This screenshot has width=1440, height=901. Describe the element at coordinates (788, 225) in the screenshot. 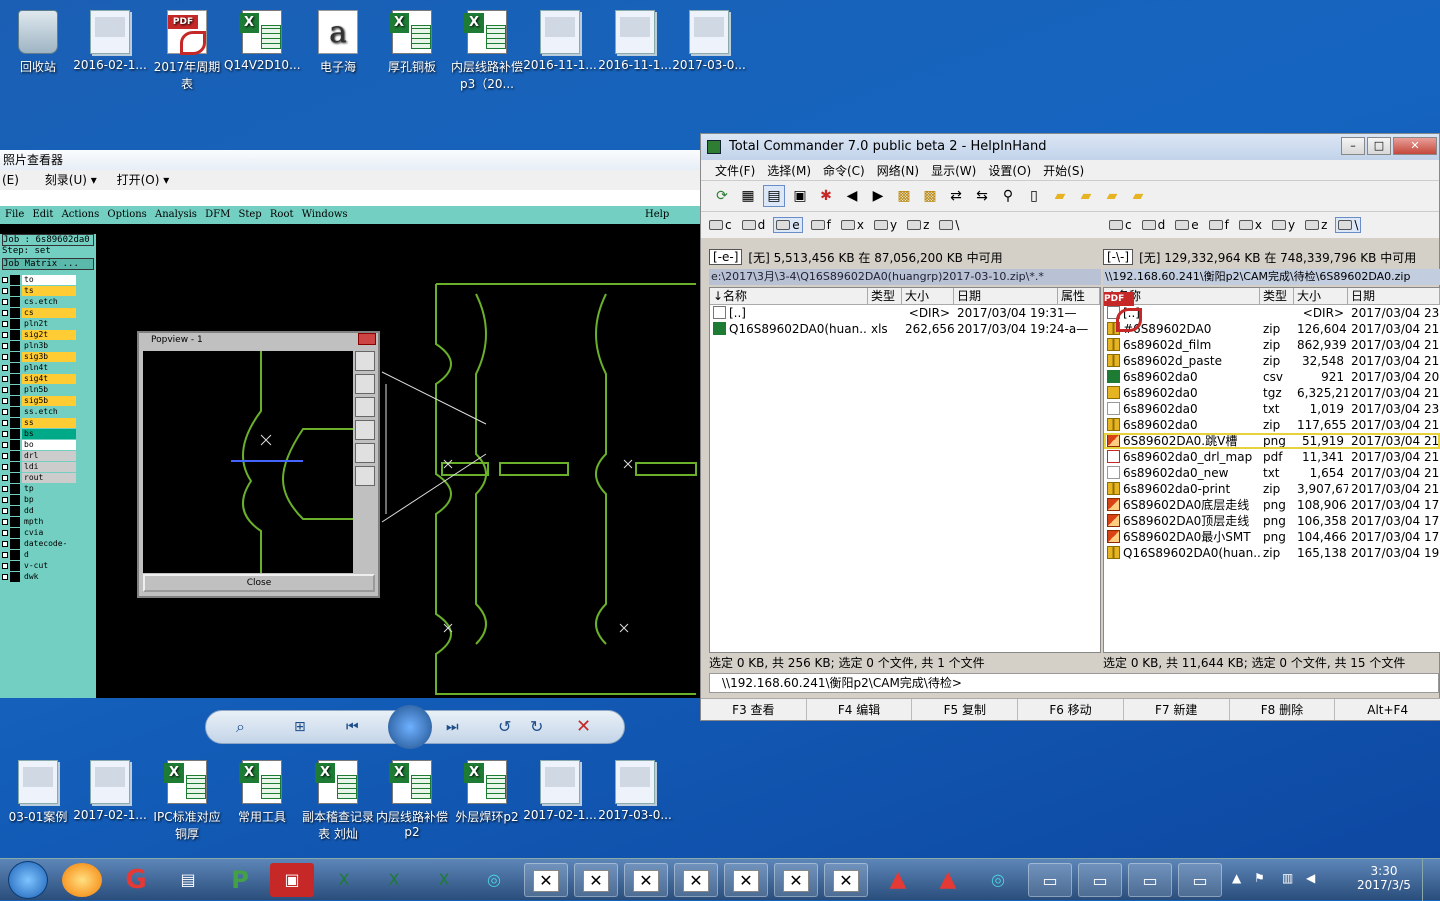

I see `left-drive-e: e` at that location.